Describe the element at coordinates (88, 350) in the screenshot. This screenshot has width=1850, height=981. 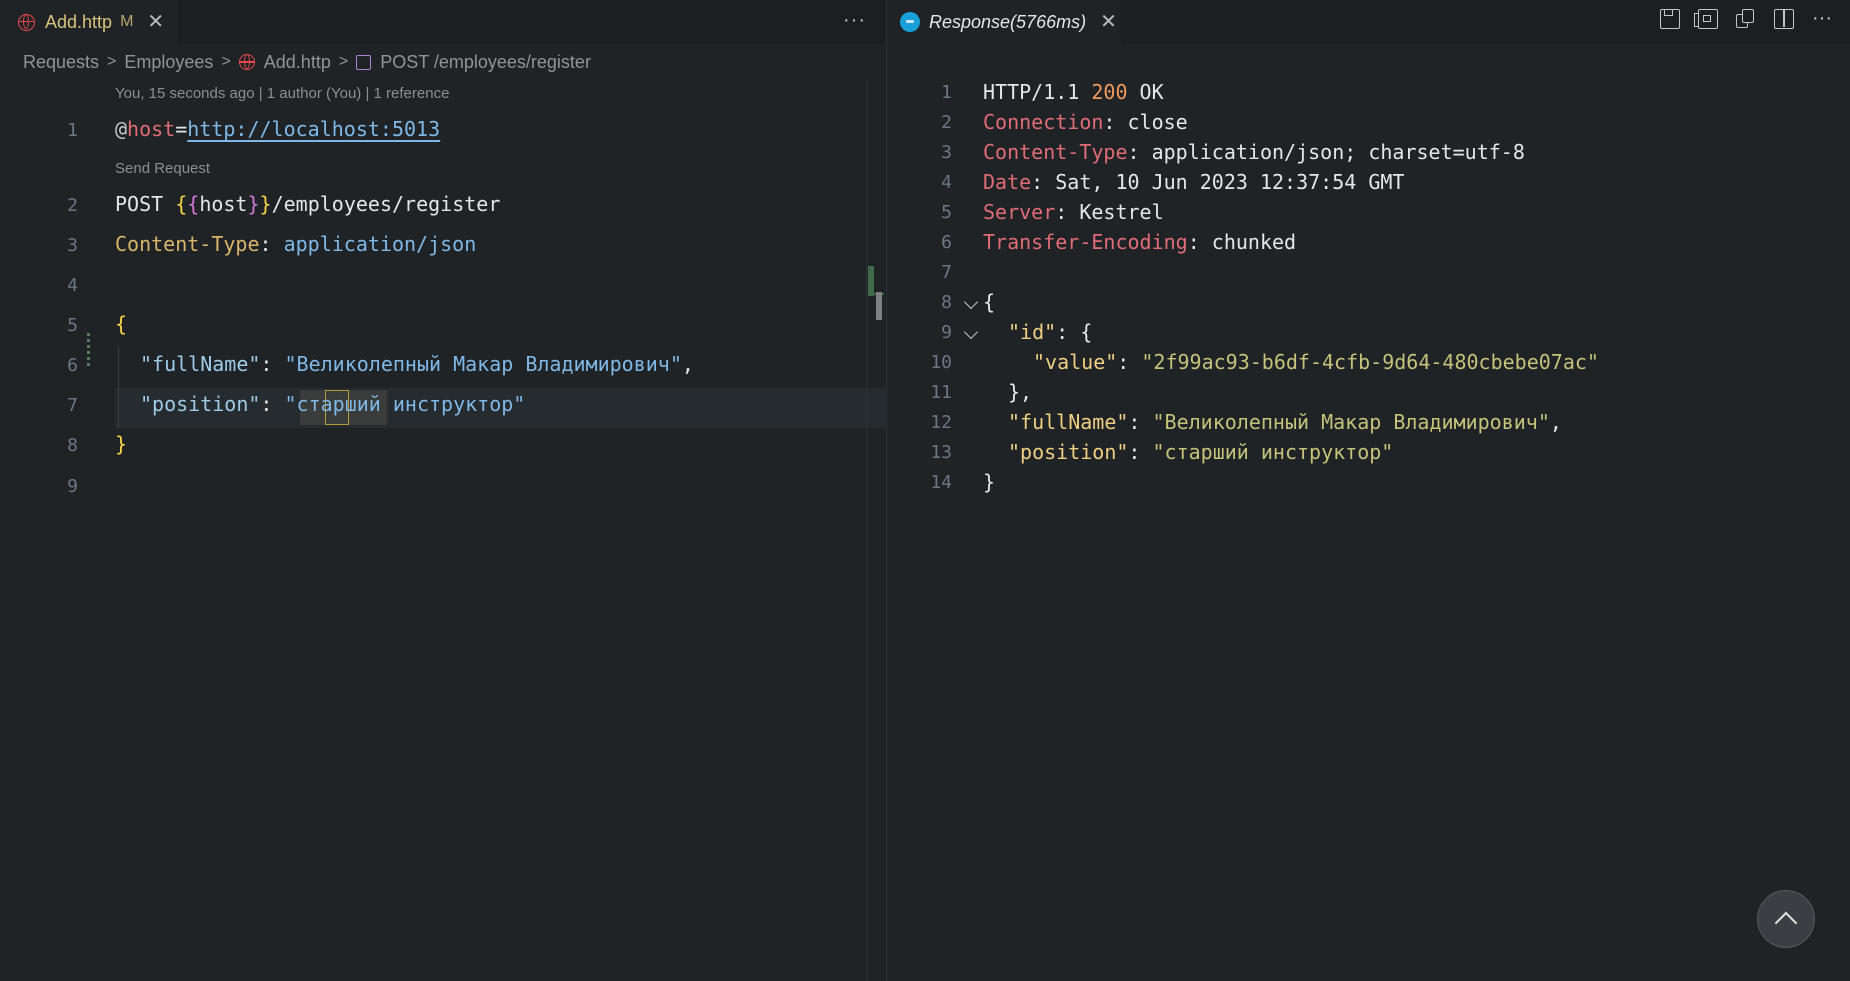
I see `git-modified-gutter` at that location.